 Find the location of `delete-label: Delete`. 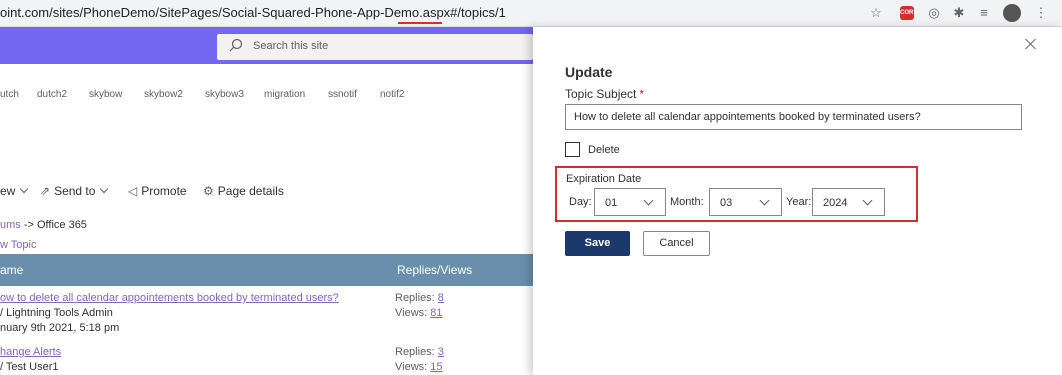

delete-label: Delete is located at coordinates (604, 150).